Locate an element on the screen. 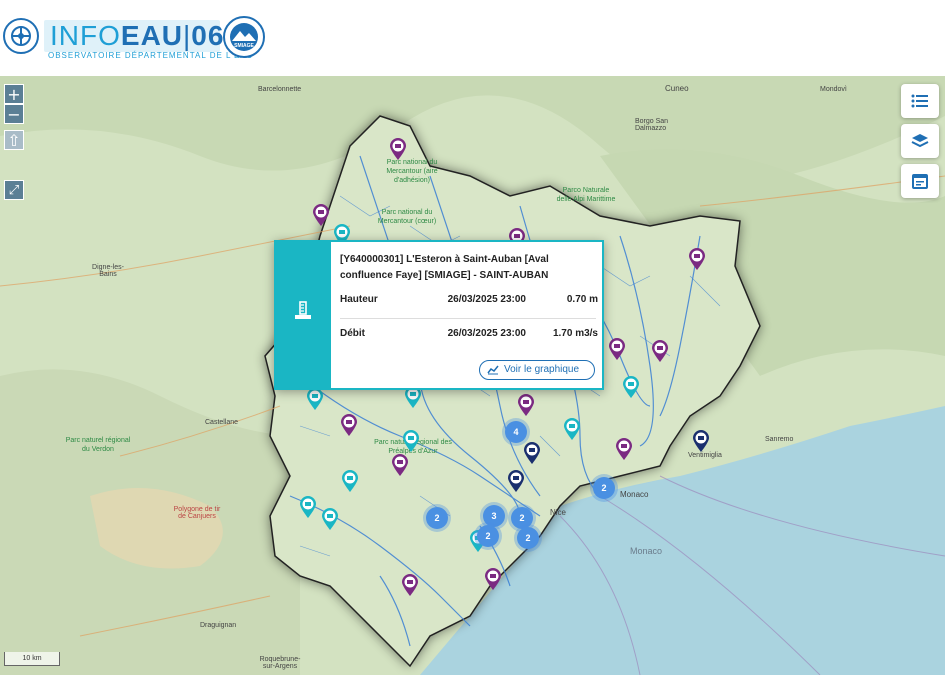 The width and height of the screenshot is (945, 675). home-extent-button: ⇧ is located at coordinates (14, 140).